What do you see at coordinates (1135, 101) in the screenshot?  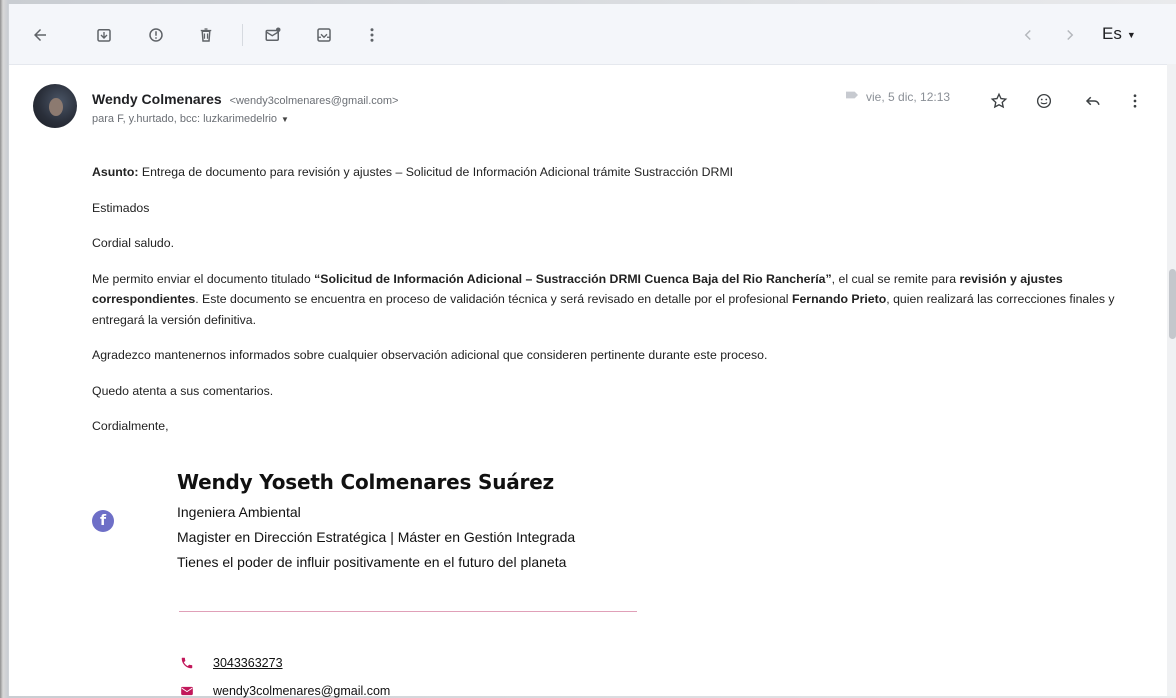 I see `more-options-icon` at bounding box center [1135, 101].